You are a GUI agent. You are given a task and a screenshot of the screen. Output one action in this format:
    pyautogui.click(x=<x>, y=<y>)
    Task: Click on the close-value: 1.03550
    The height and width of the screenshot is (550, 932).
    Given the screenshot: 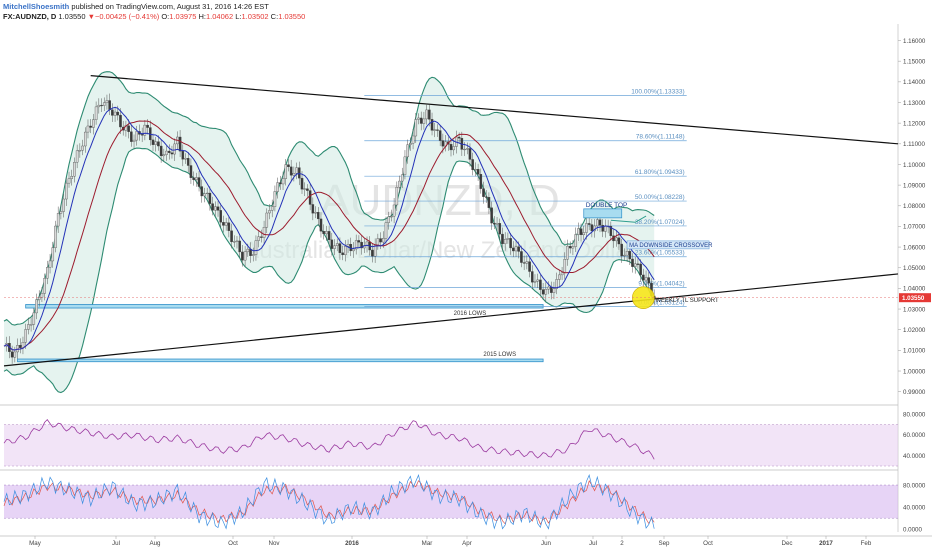 What is the action you would take?
    pyautogui.click(x=292, y=16)
    